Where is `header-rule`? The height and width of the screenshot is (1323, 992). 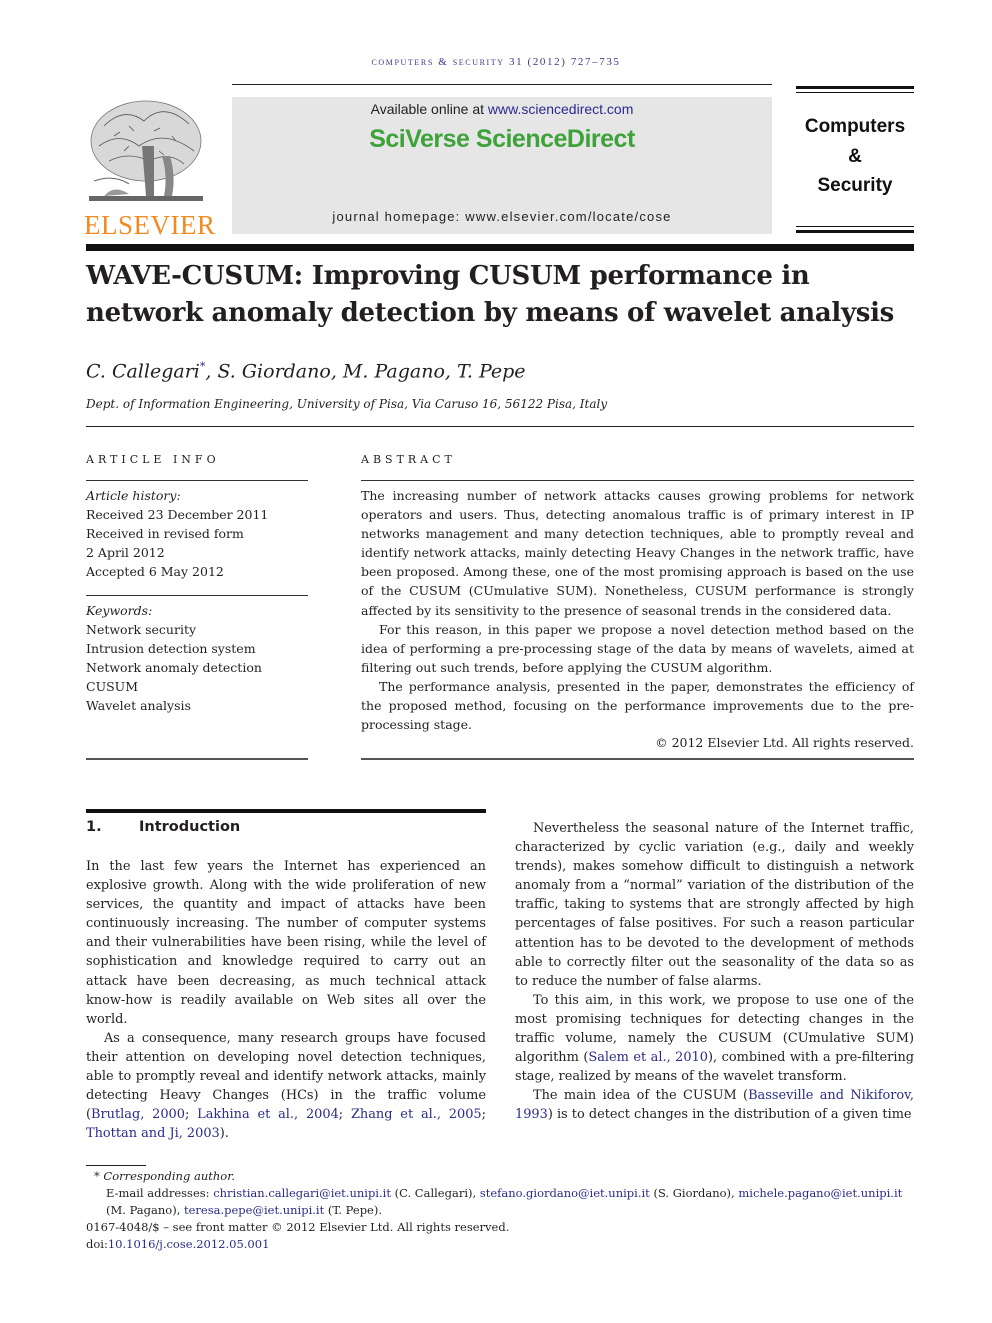
header-rule is located at coordinates (502, 84).